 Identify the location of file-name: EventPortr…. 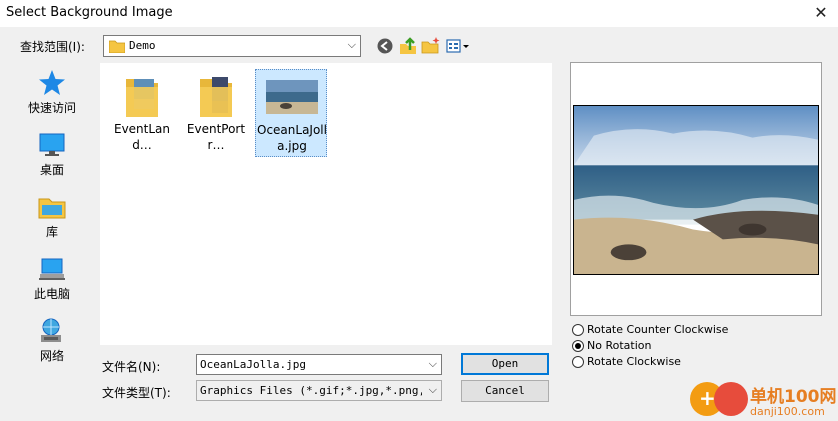
(216, 137).